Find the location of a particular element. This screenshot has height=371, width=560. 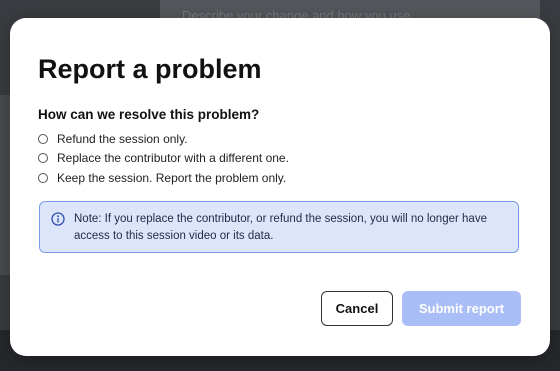

replace-radio is located at coordinates (43, 158).